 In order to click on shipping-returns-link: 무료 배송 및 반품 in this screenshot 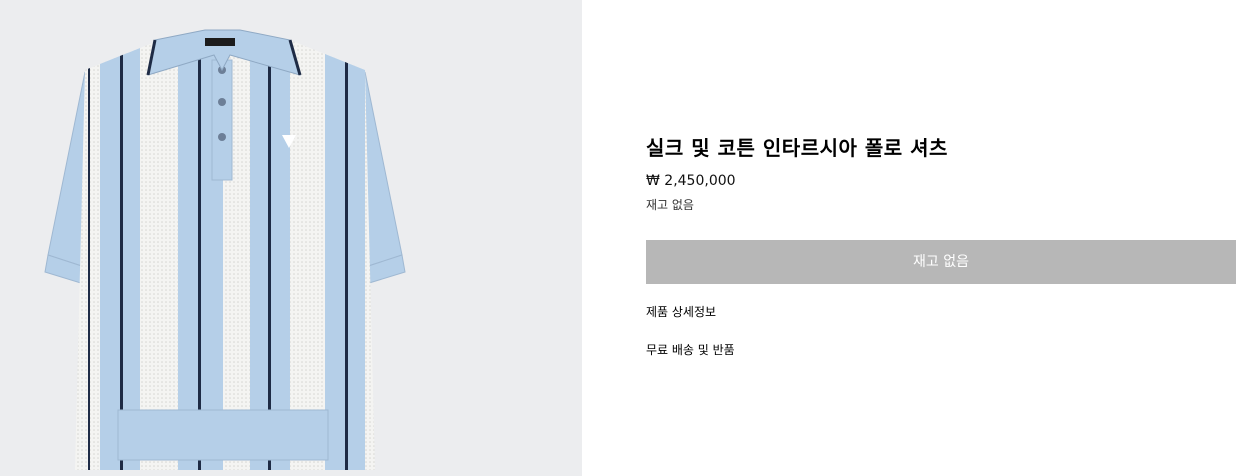, I will do `click(690, 350)`.